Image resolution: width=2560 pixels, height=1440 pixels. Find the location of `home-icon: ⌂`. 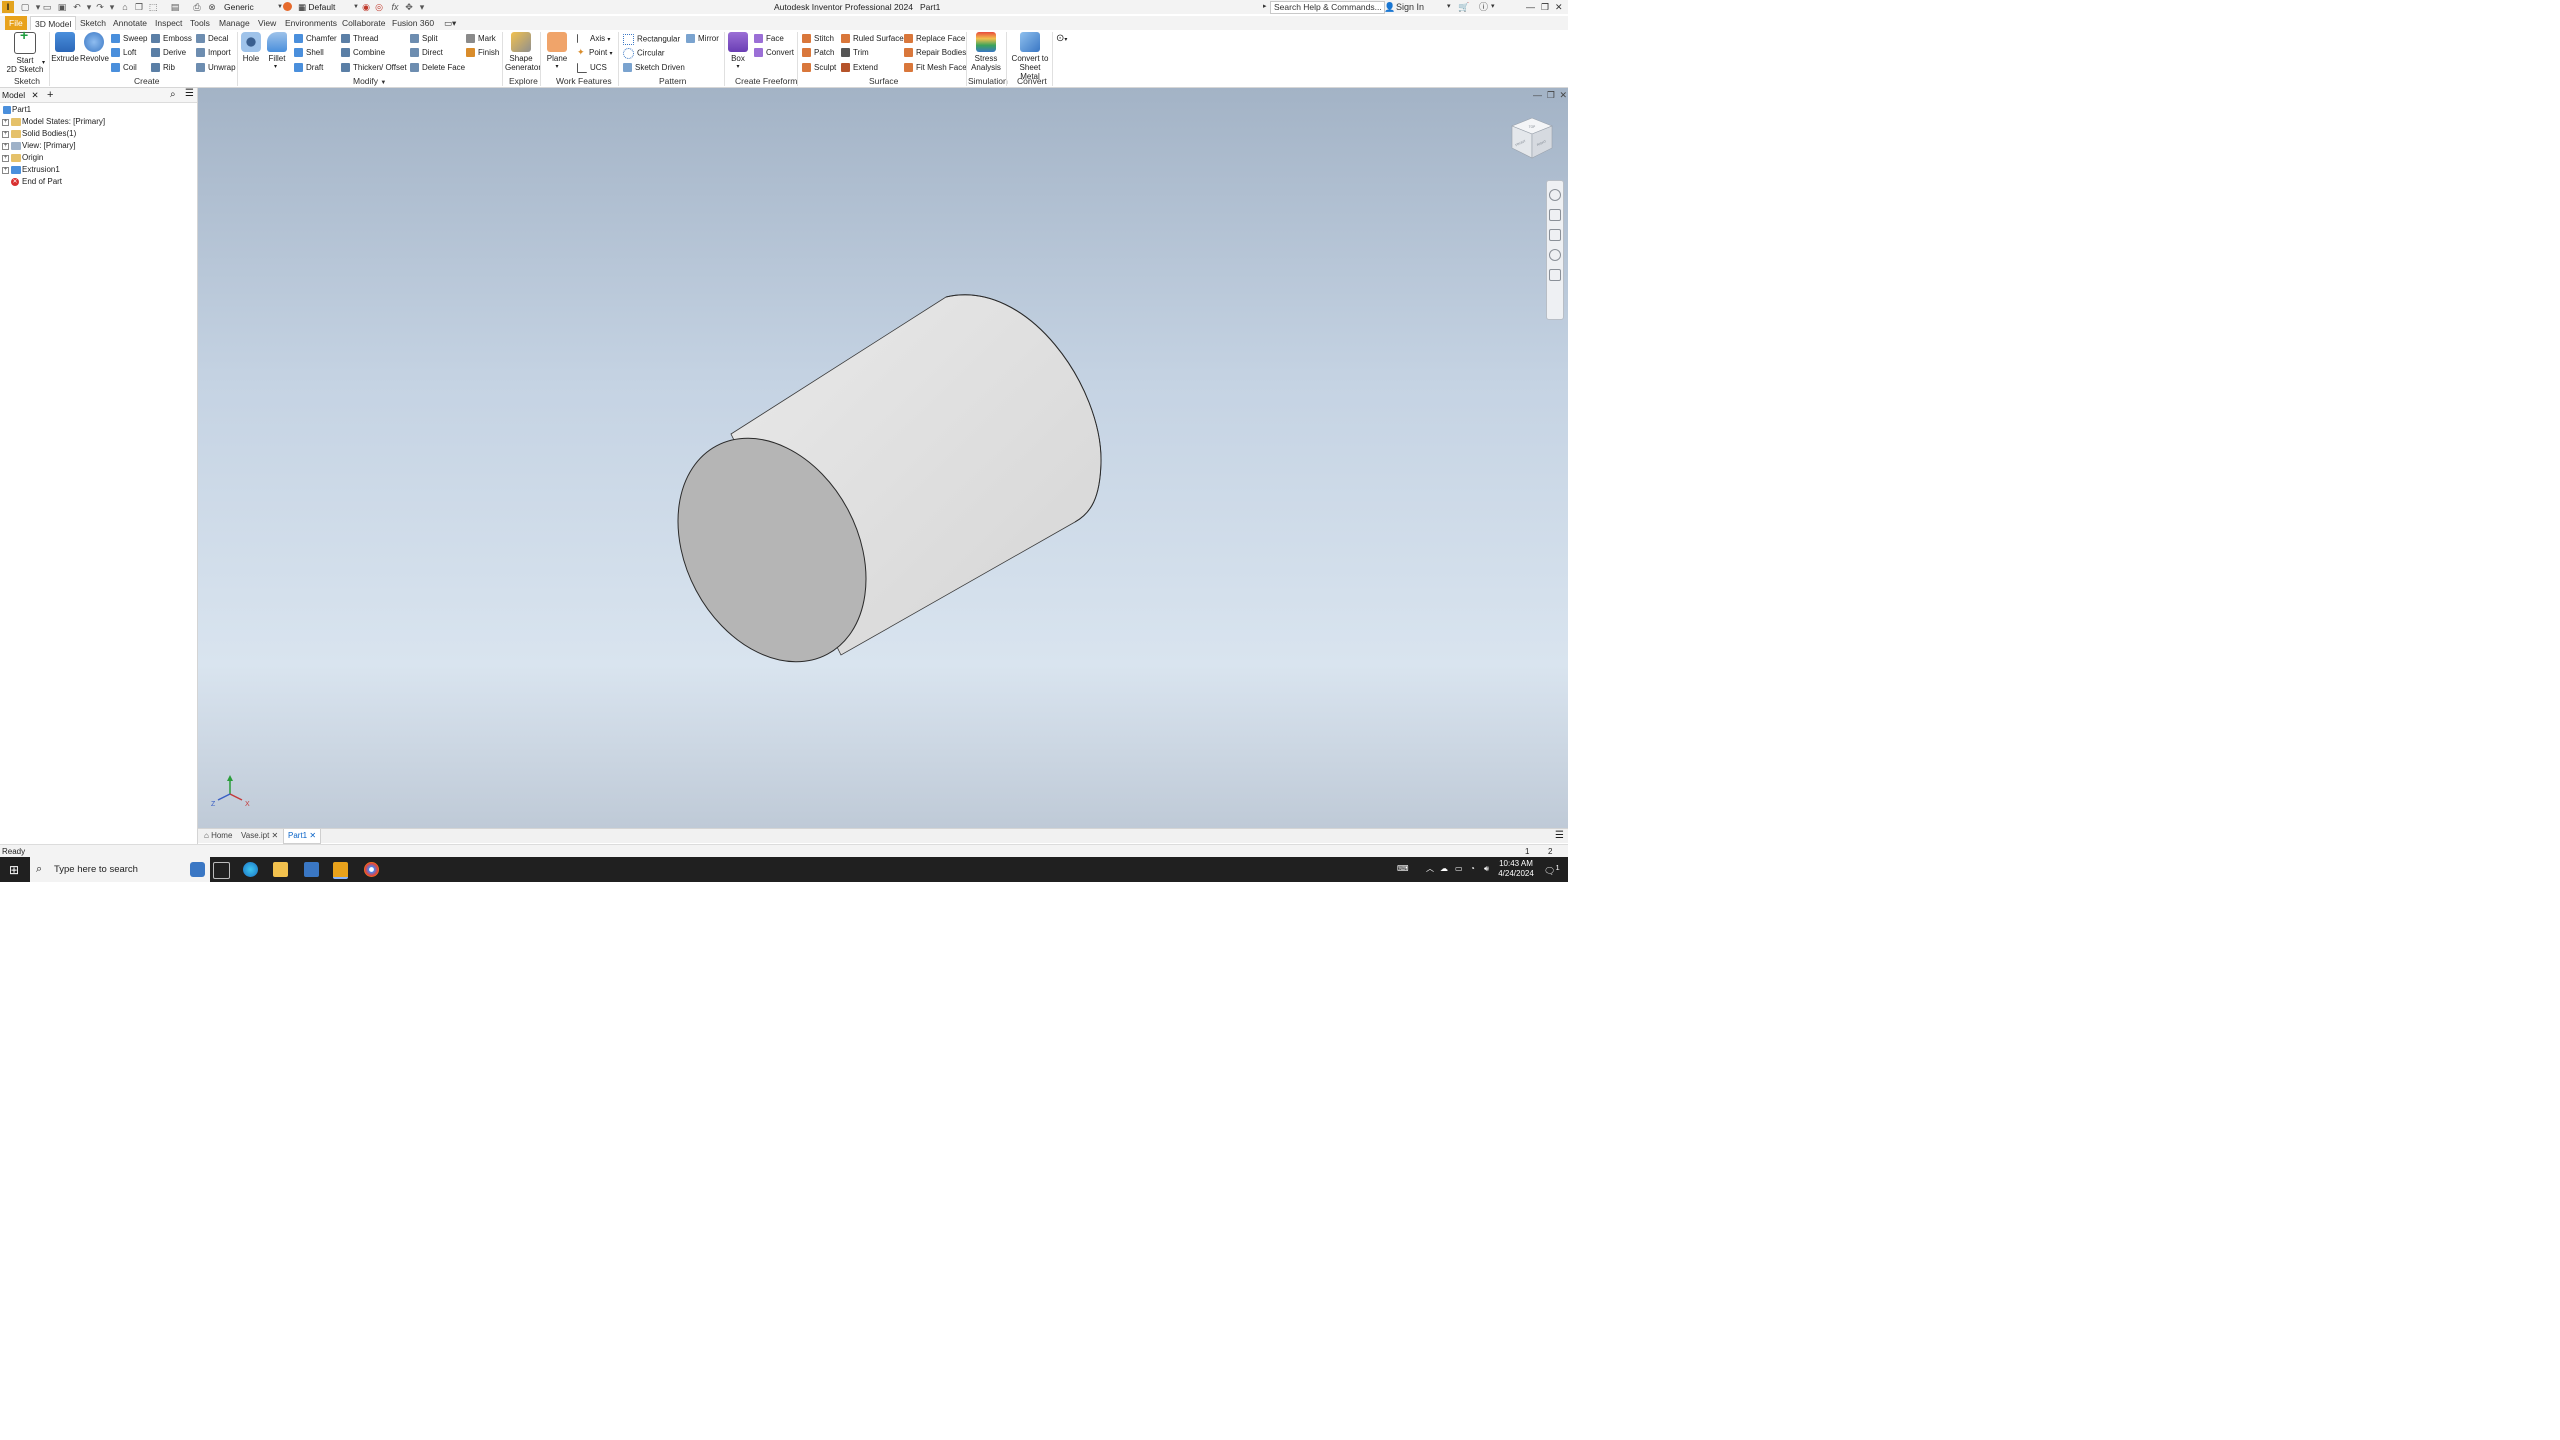

home-icon: ⌂ is located at coordinates (125, 7).